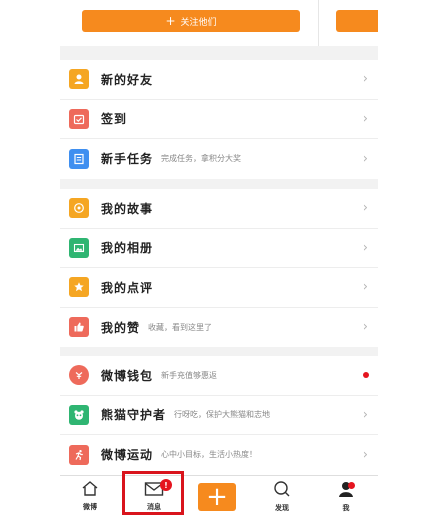 This screenshot has width=428, height=515. I want to click on follow-button-partial, so click(357, 21).